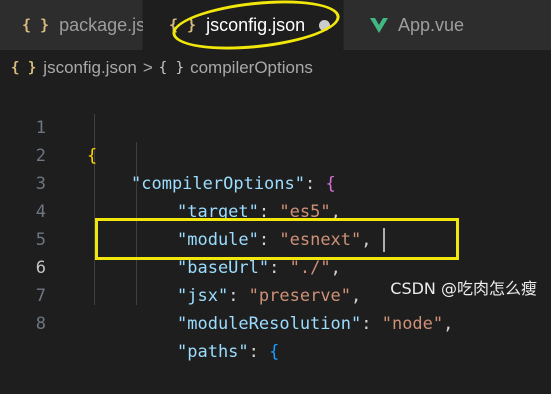  What do you see at coordinates (431, 24) in the screenshot?
I see `tab-label: App.vue` at bounding box center [431, 24].